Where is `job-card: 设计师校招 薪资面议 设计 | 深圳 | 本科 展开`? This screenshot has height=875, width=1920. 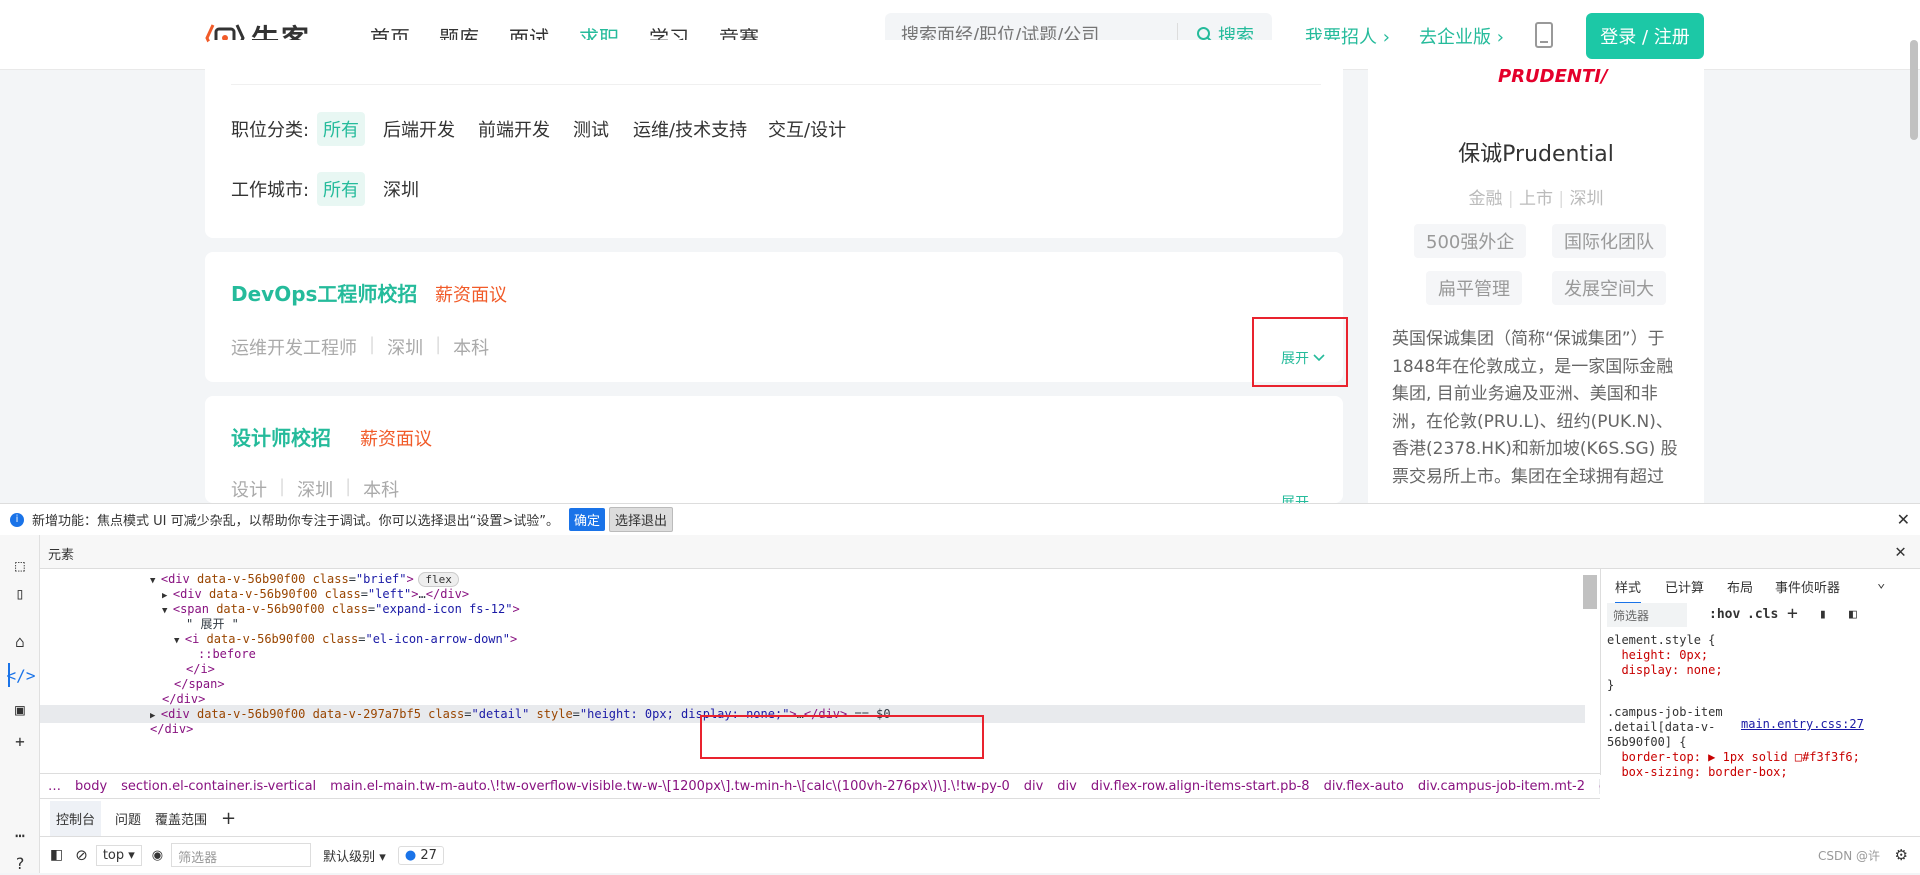 job-card: 设计师校招 薪资面议 设计 | 深圳 | 本科 展开 is located at coordinates (774, 449).